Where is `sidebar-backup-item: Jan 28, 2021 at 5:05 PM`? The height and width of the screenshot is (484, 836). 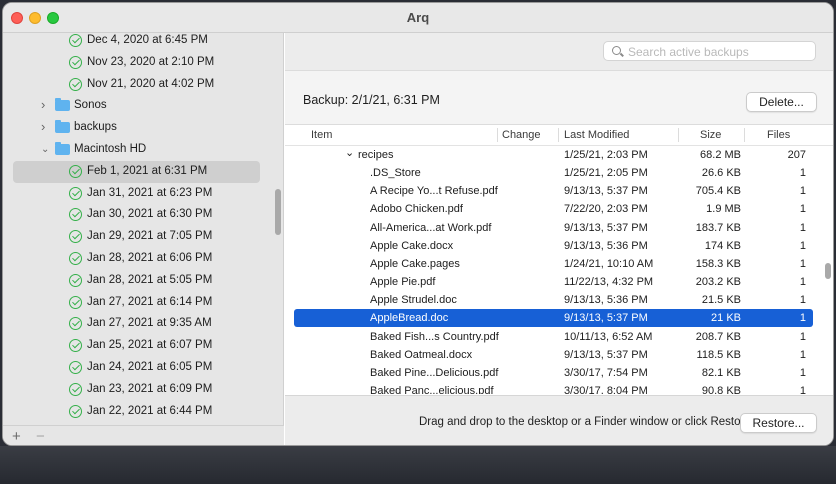
sidebar-backup-item: Jan 28, 2021 at 5:05 PM is located at coordinates (138, 281).